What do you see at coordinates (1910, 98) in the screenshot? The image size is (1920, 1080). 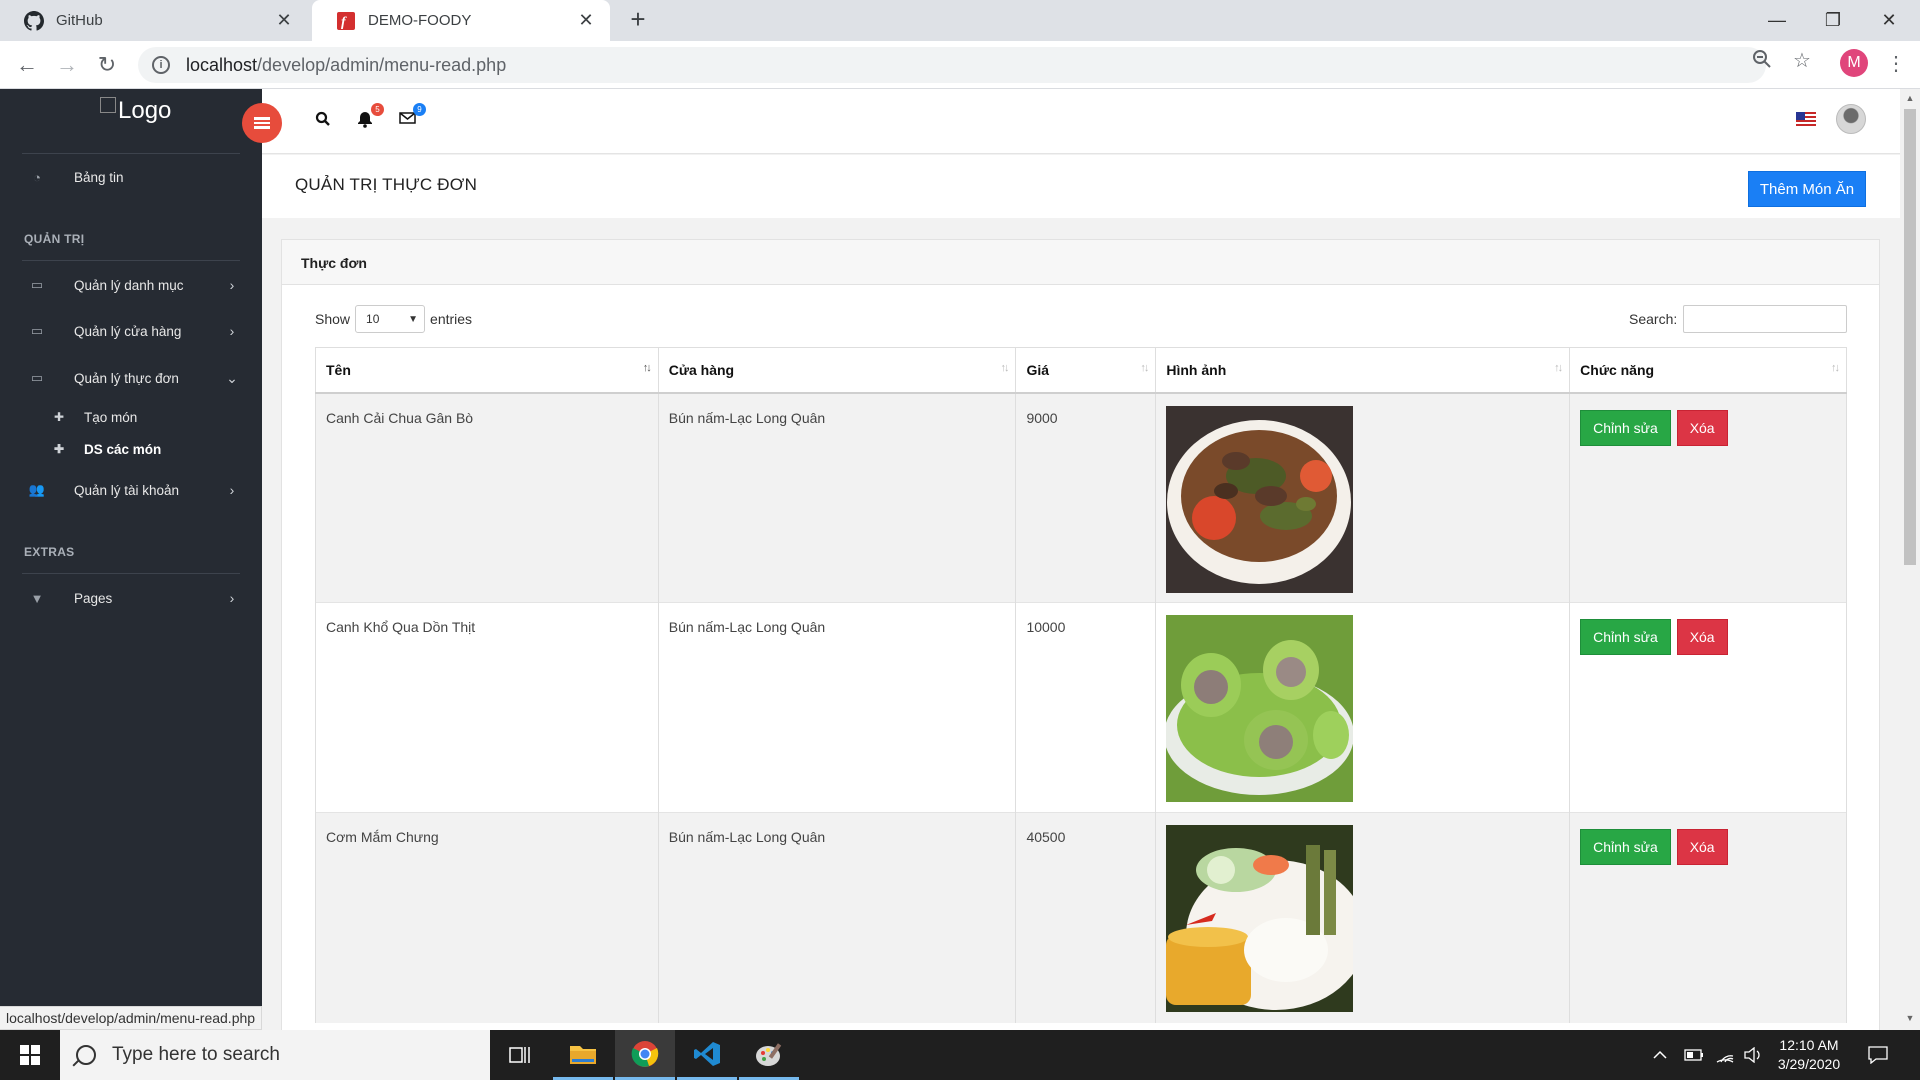 I see `scroll-up-icon: ▲` at bounding box center [1910, 98].